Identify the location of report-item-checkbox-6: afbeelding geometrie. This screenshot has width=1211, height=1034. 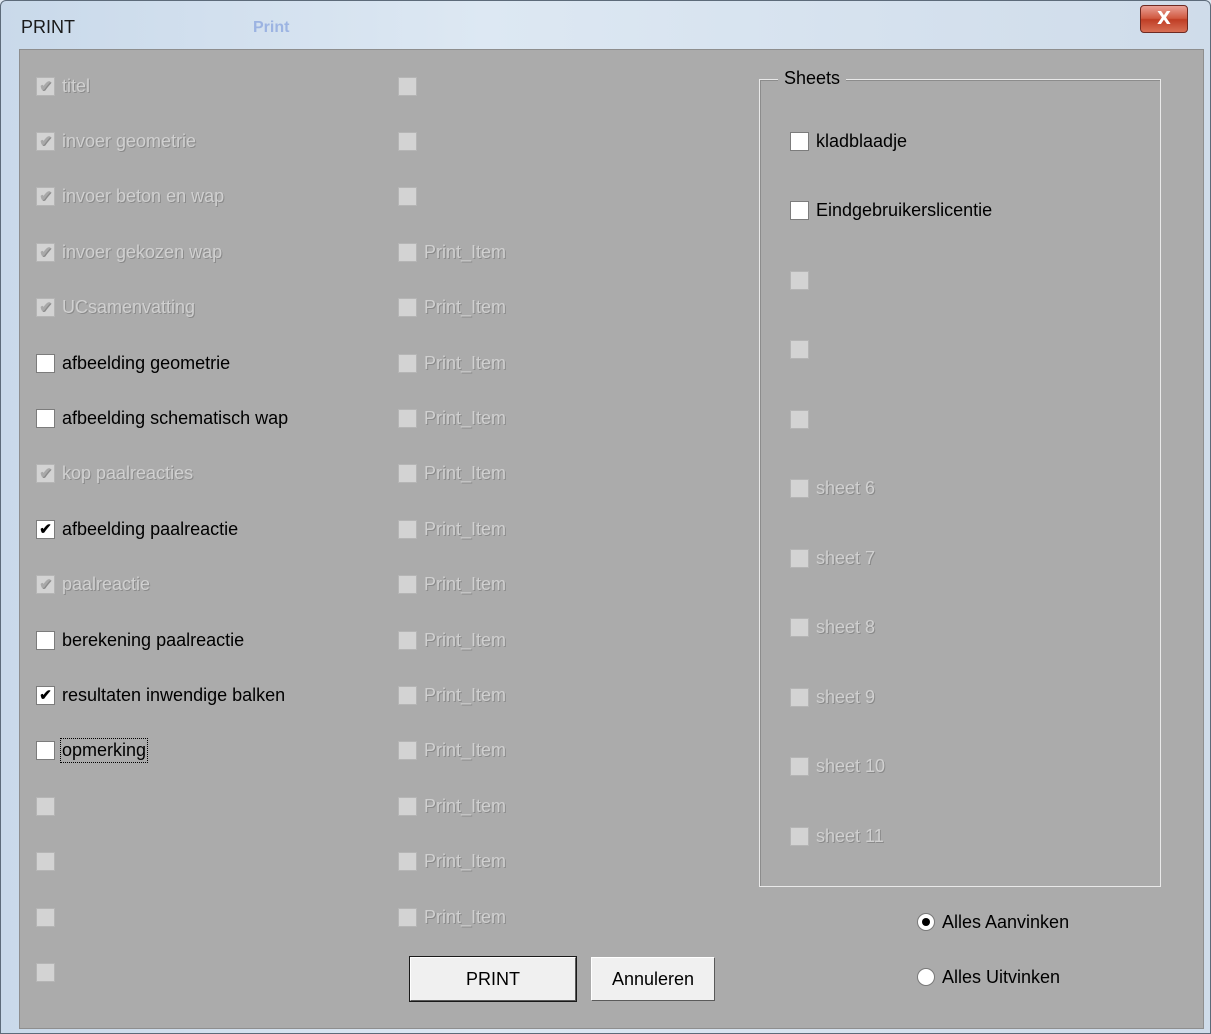
(133, 363).